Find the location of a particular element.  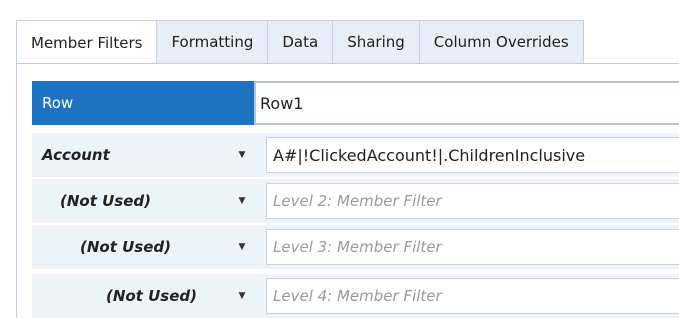

member-filter-cell: Level 3: Member Filter is located at coordinates (466, 247).